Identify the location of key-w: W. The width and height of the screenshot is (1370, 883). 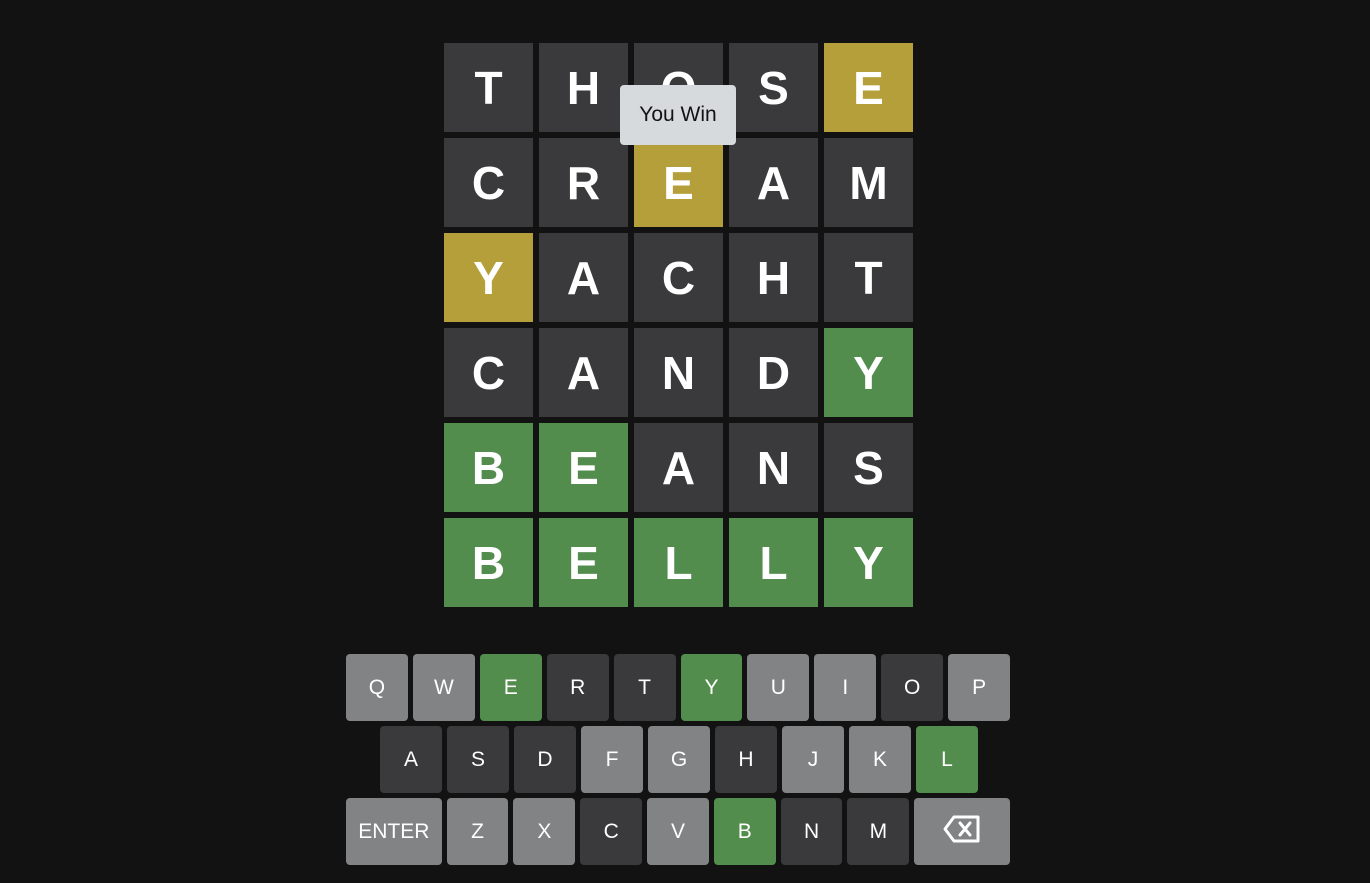
(443, 687).